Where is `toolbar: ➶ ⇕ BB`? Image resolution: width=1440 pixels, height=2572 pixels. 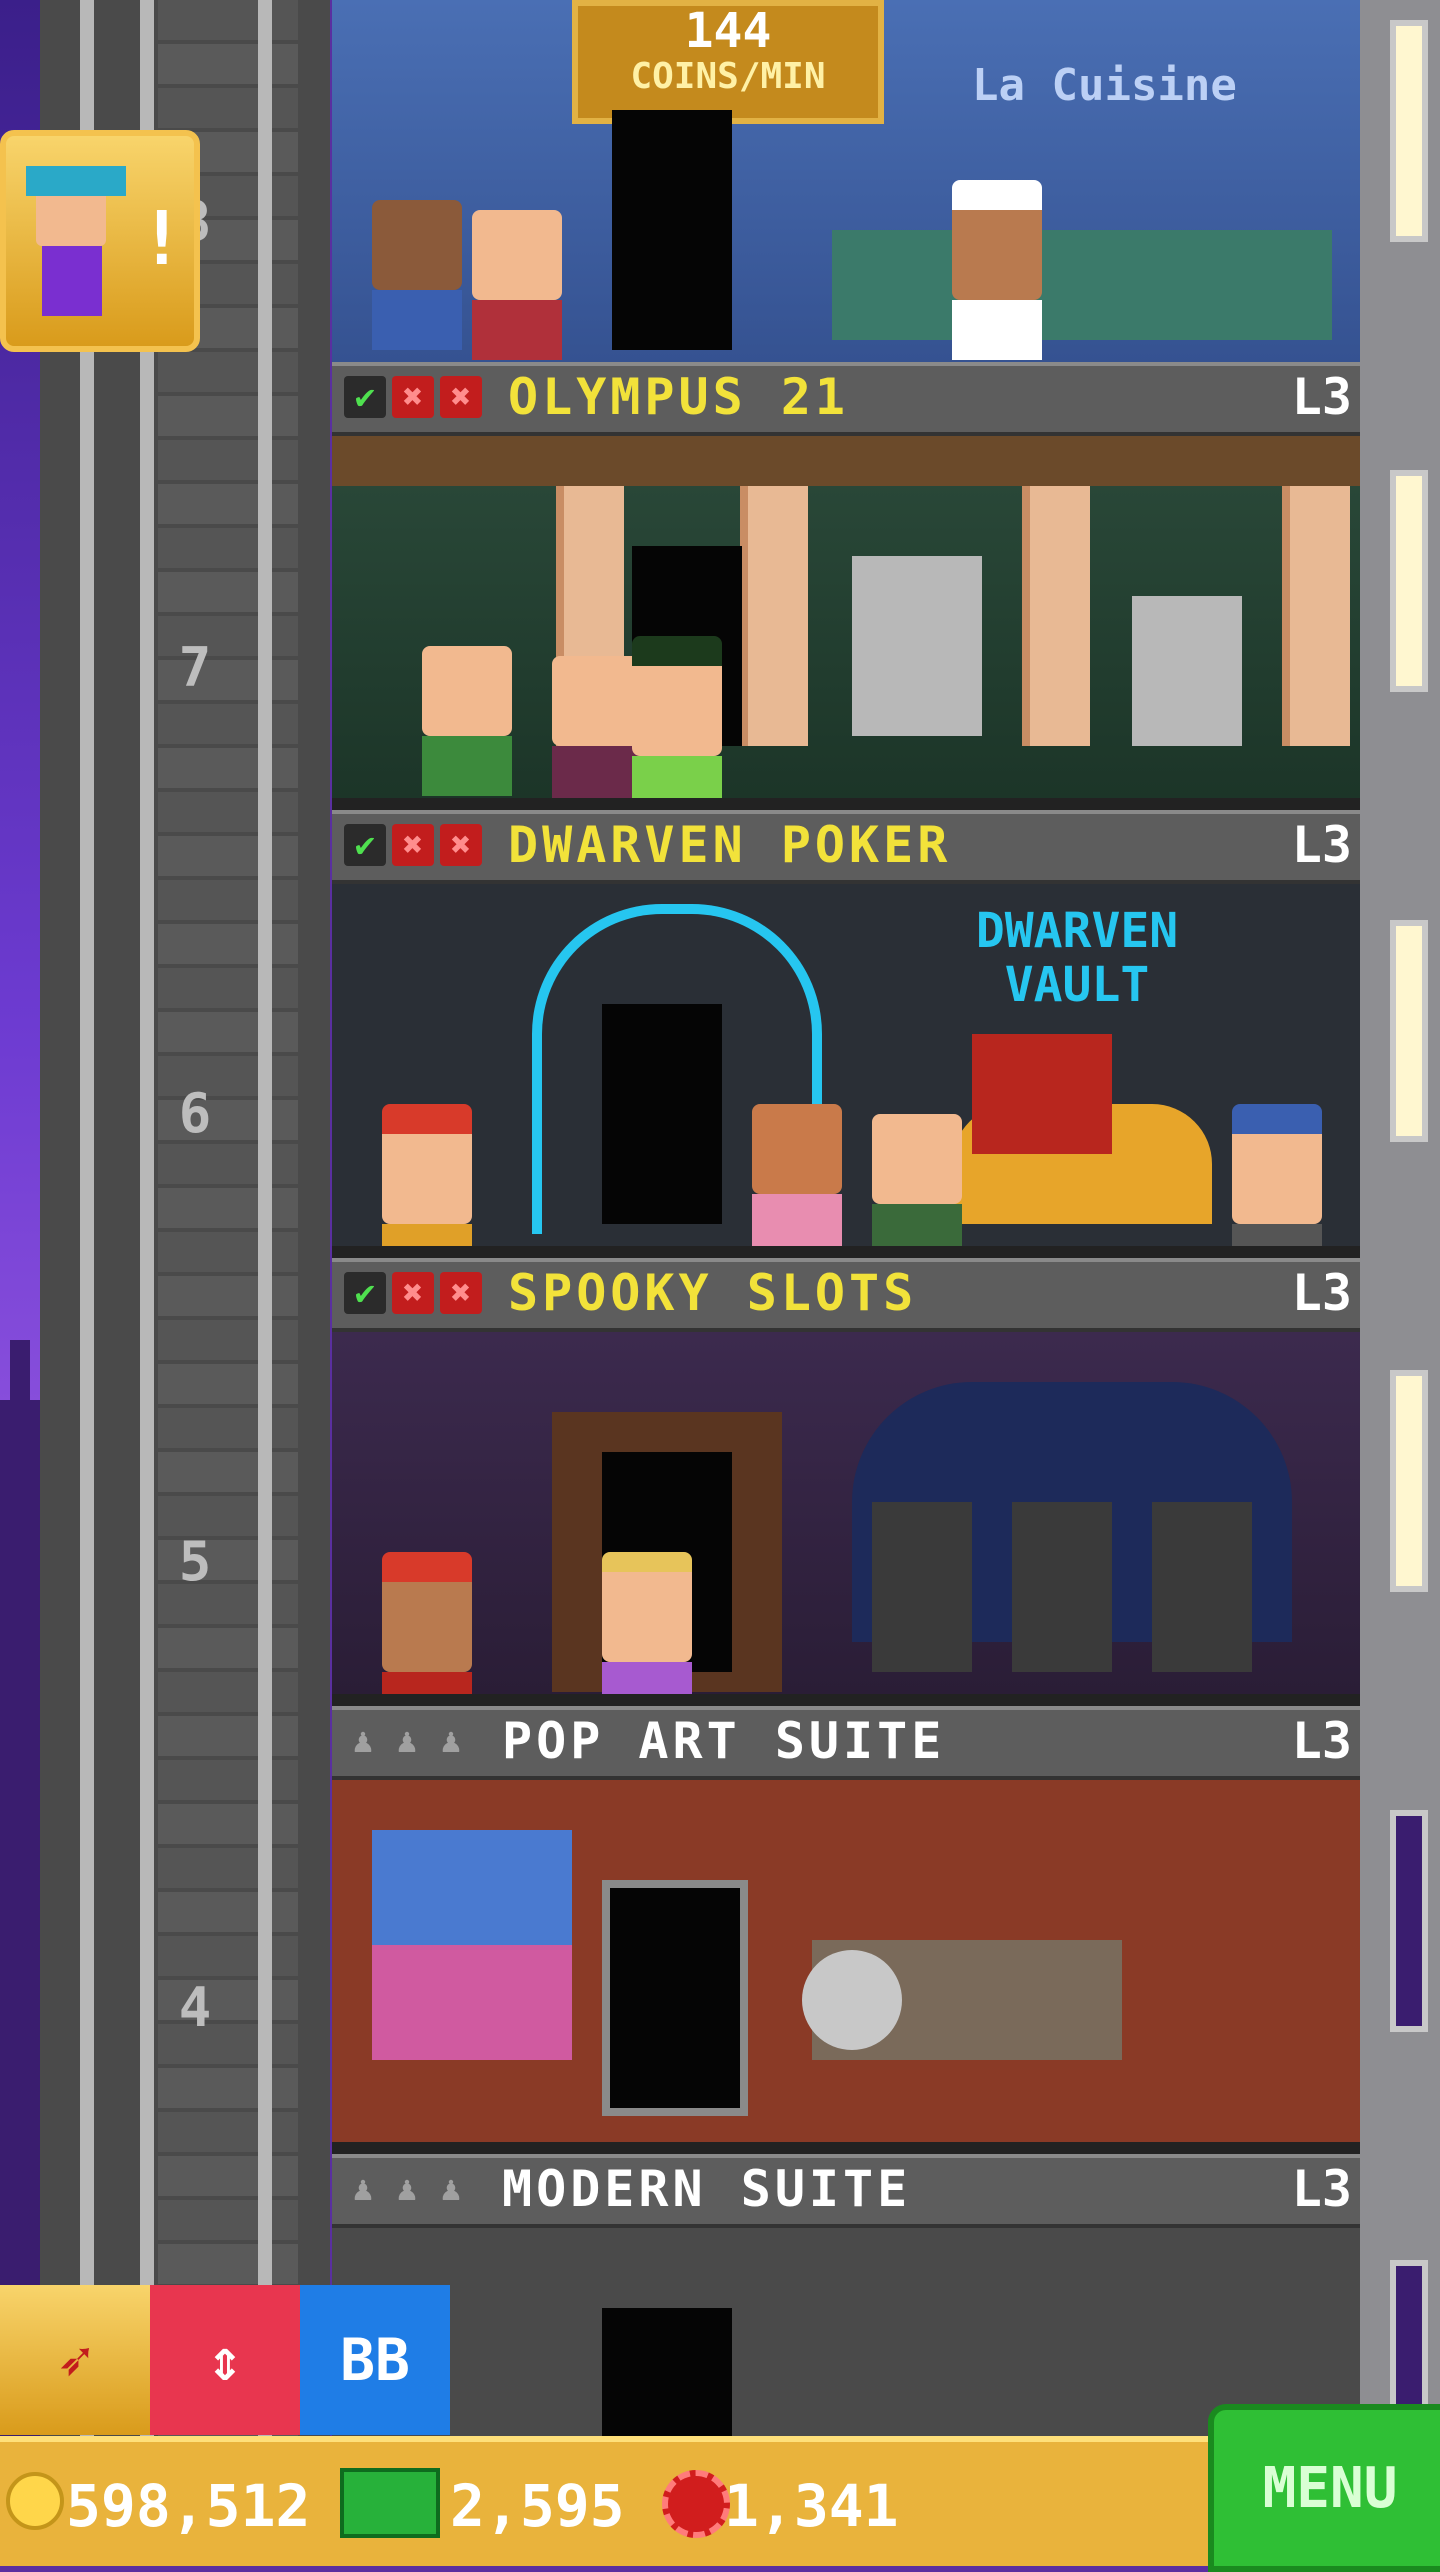 toolbar: ➶ ⇕ BB is located at coordinates (225, 2360).